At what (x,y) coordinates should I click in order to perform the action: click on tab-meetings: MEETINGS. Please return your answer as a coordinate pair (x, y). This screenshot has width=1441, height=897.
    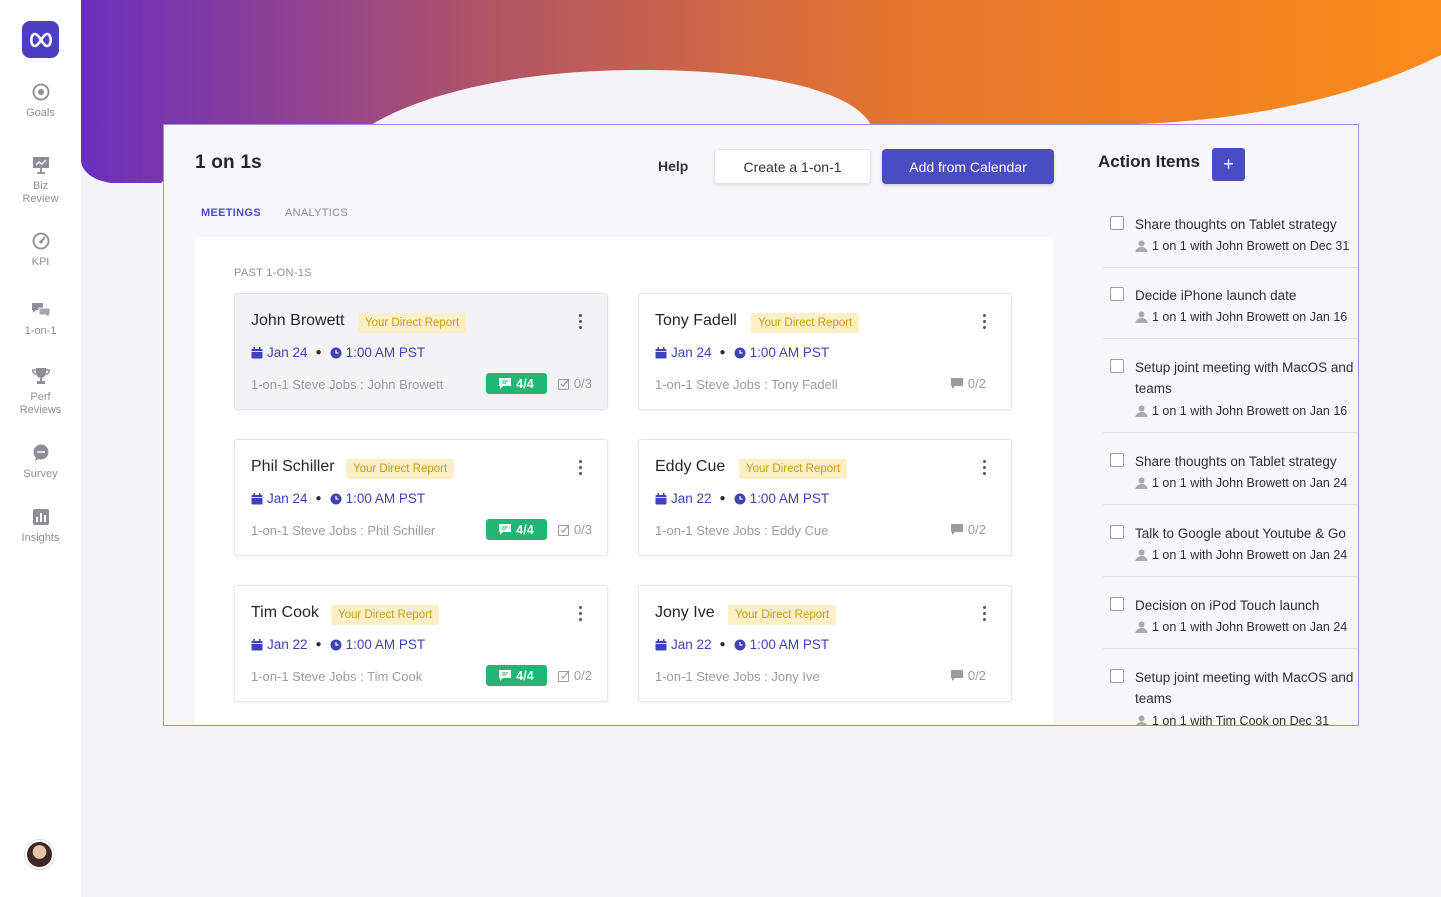
    Looking at the image, I should click on (231, 213).